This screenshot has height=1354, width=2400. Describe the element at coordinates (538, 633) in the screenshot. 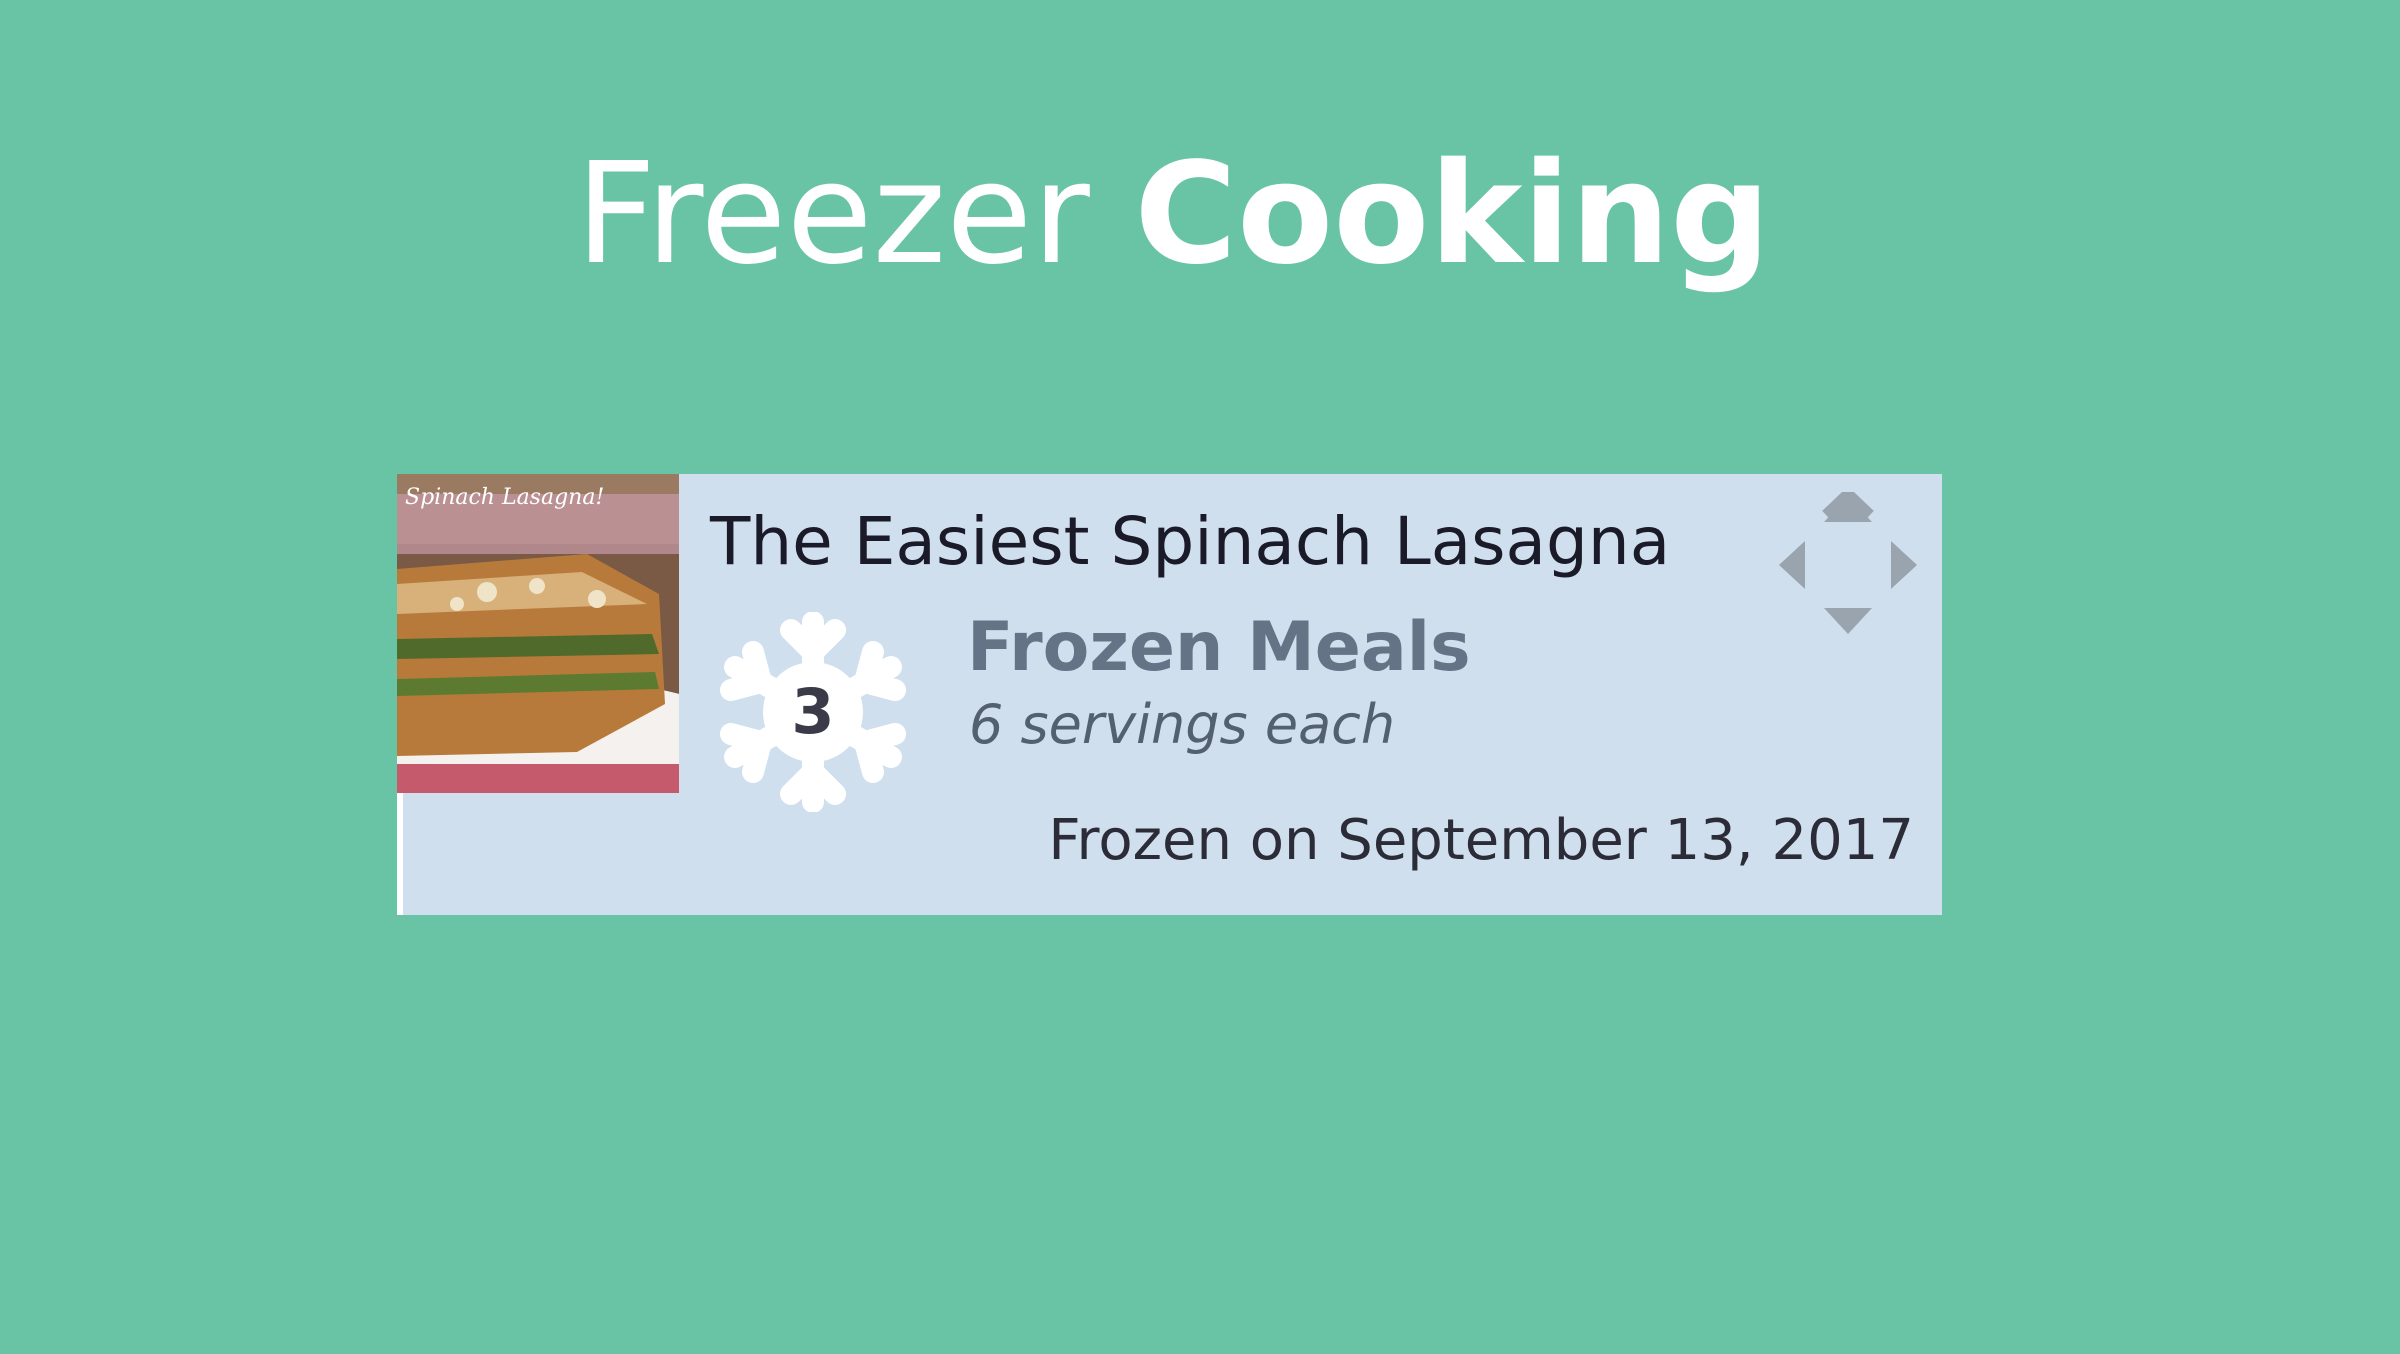

I see `recipe-thumbnail: Spinach Lasagna!` at that location.